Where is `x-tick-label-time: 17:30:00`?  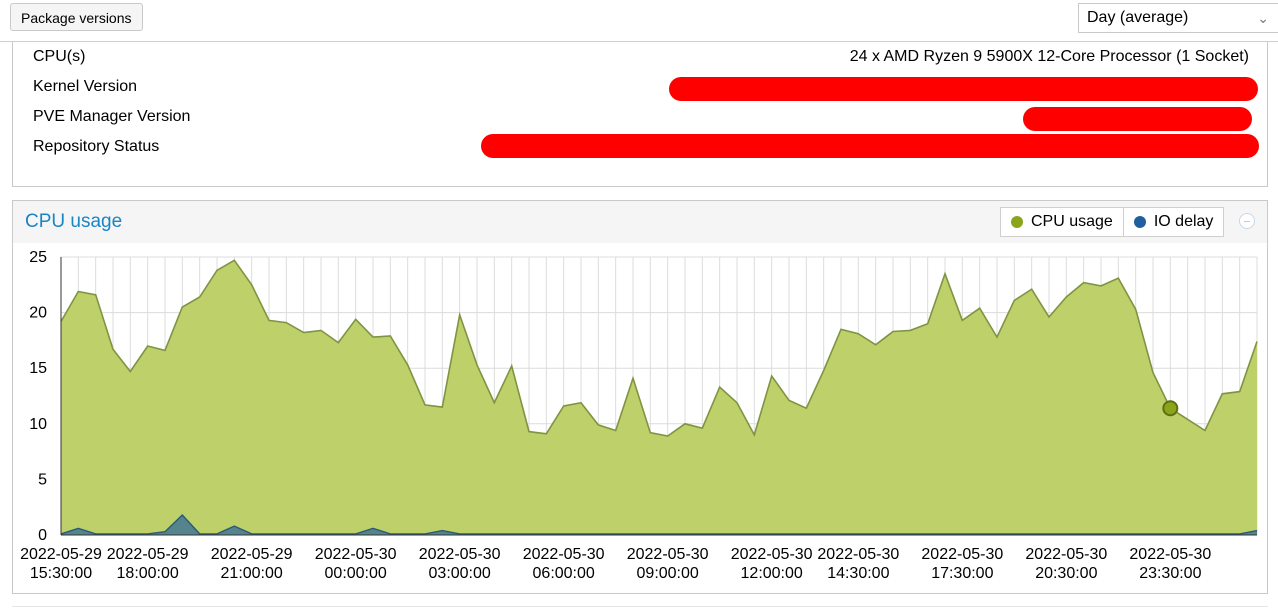 x-tick-label-time: 17:30:00 is located at coordinates (962, 573).